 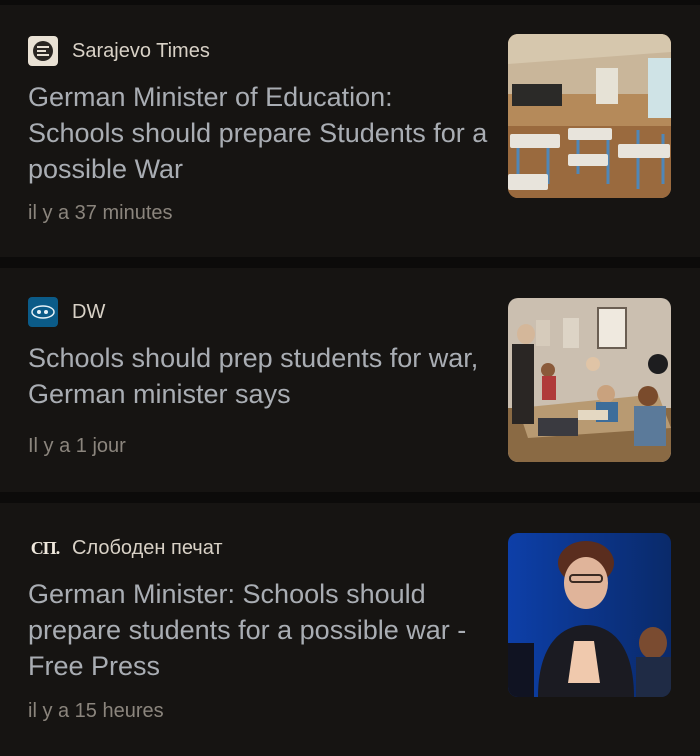 I want to click on article-thumbnail-minister-portrait, so click(x=589, y=615).